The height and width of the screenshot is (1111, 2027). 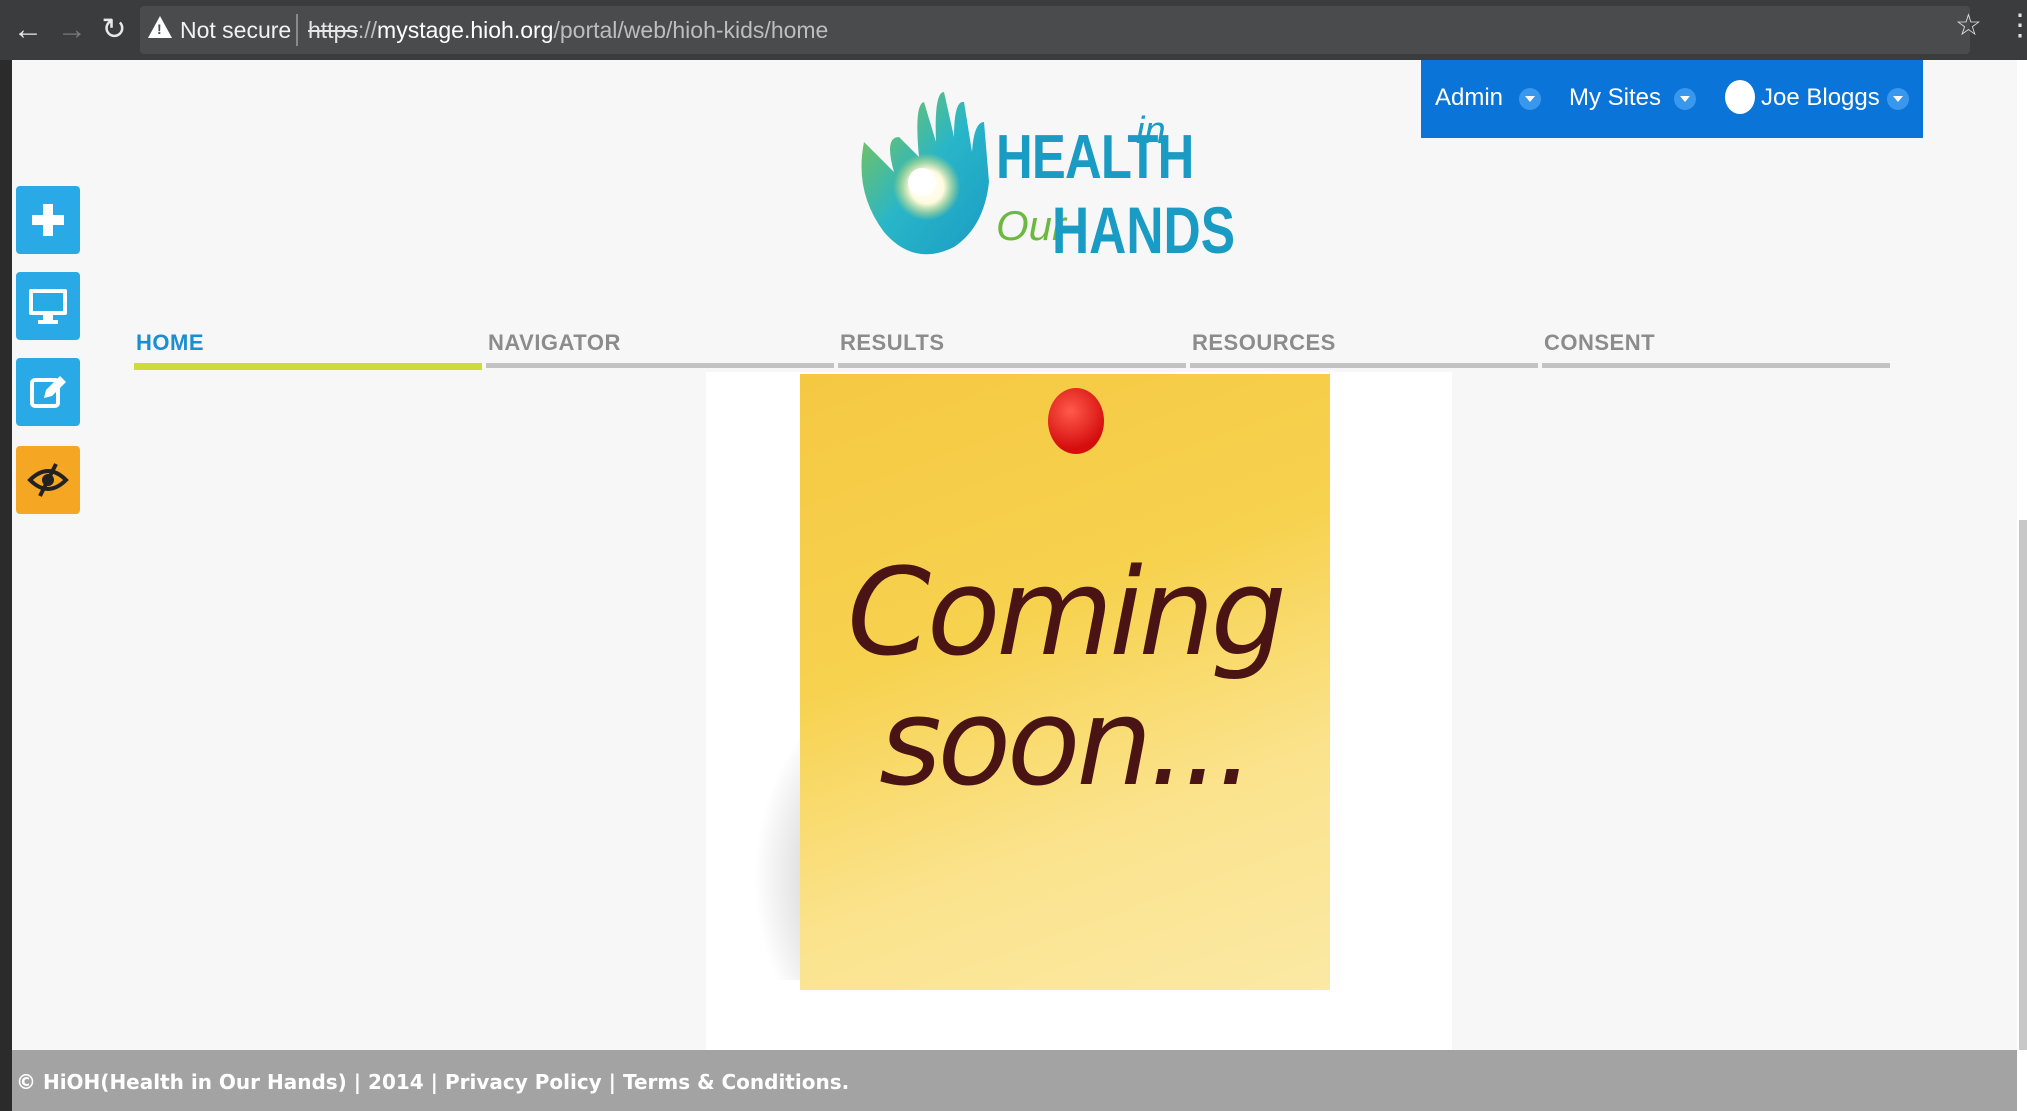 What do you see at coordinates (554, 342) in the screenshot?
I see `tab-label: NAVIGATOR` at bounding box center [554, 342].